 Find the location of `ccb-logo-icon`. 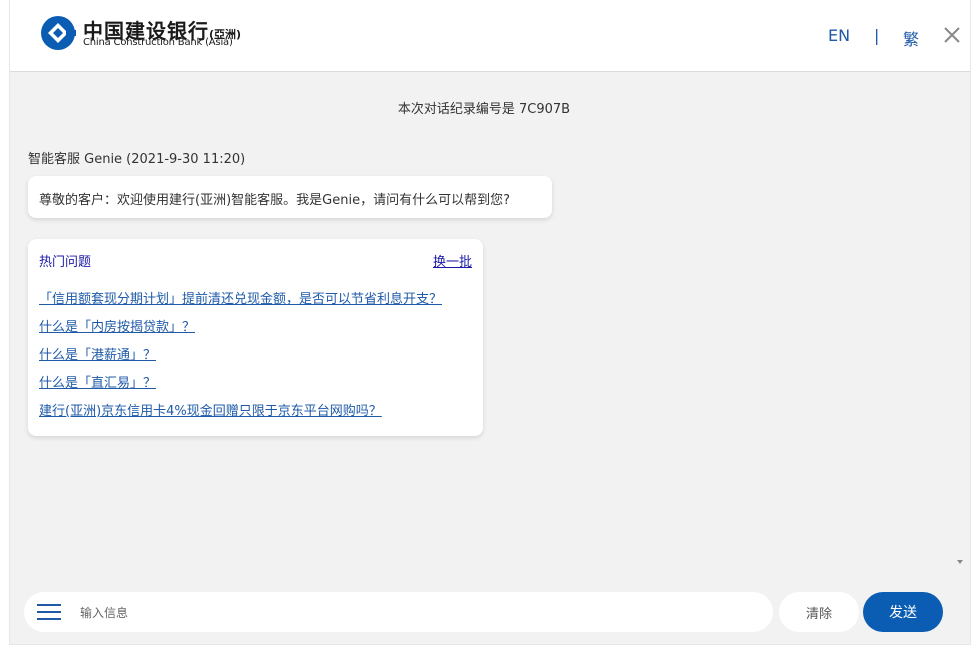

ccb-logo-icon is located at coordinates (58, 33).